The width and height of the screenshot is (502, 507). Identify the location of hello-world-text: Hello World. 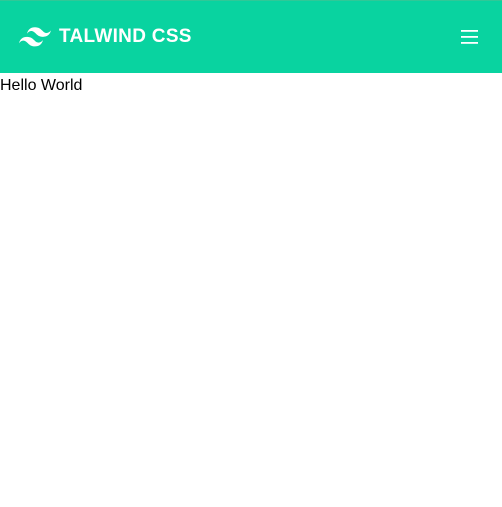
(41, 85).